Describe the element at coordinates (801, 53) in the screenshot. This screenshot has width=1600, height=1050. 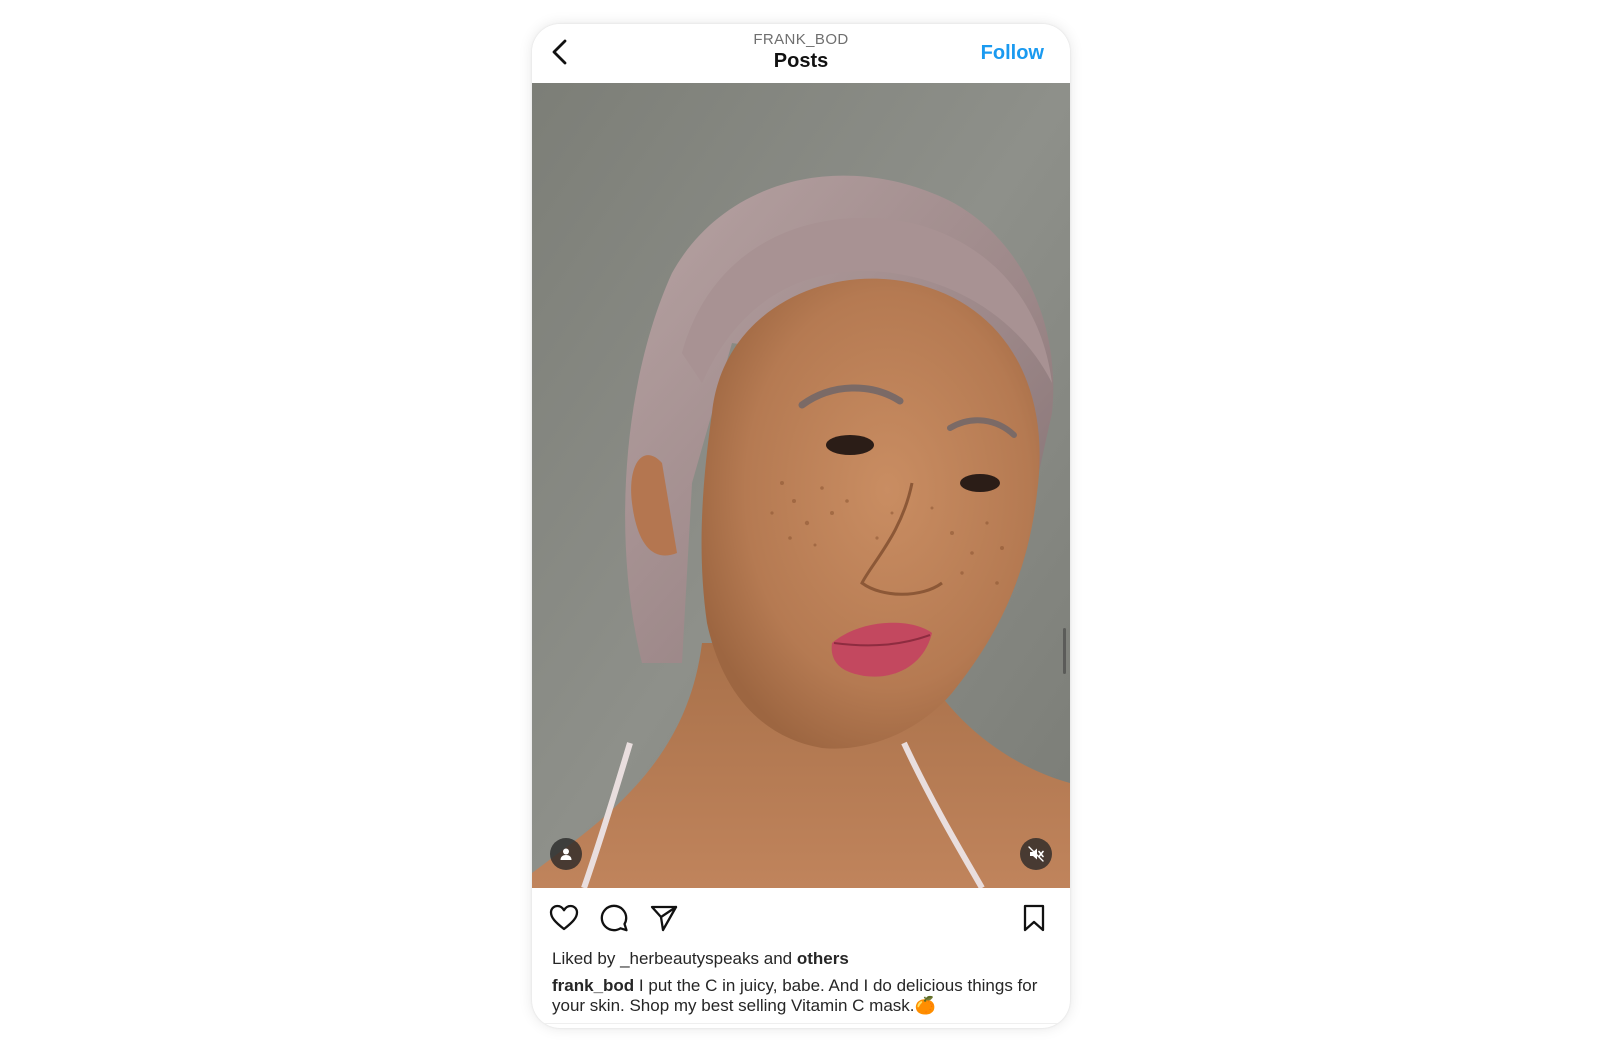
I see `post-header: FRANK_BOD Posts Follow` at that location.